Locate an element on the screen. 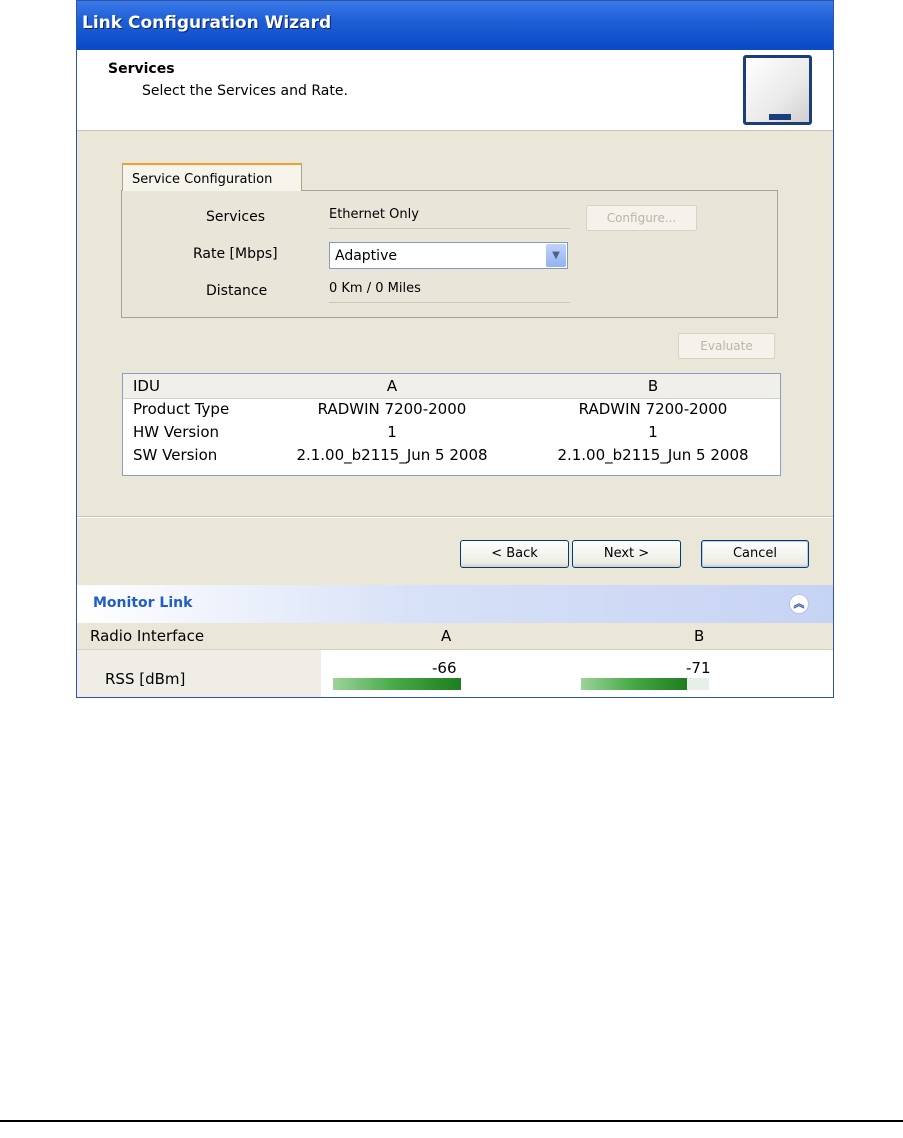  rate-label: Rate [Mbps] is located at coordinates (235, 254).